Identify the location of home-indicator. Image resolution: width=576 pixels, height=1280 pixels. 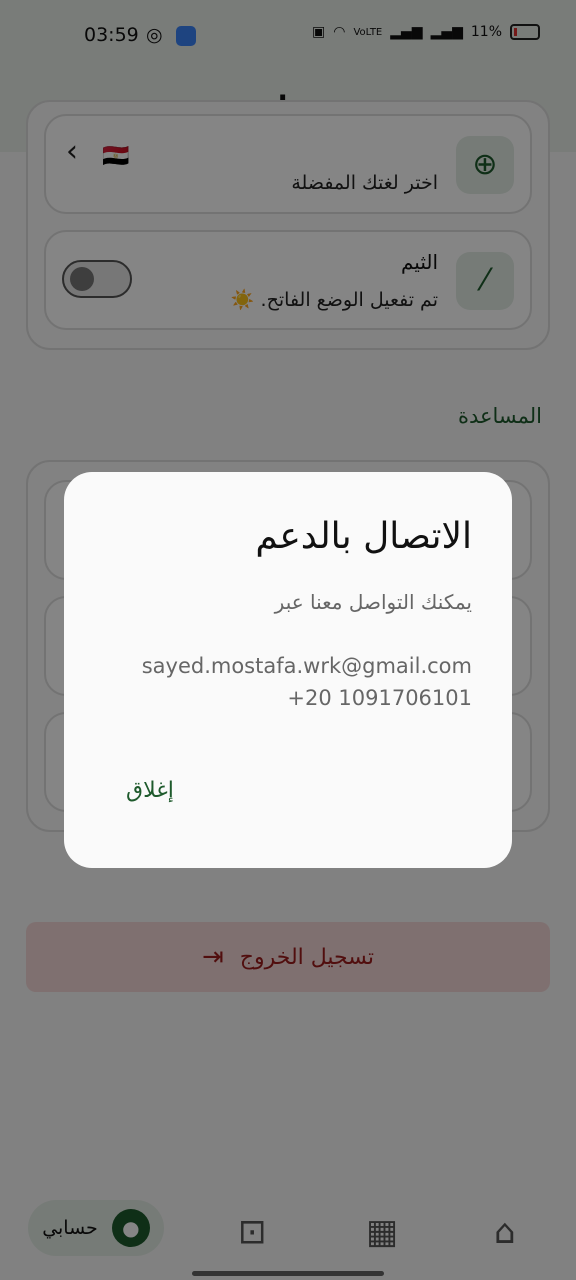
(288, 1273).